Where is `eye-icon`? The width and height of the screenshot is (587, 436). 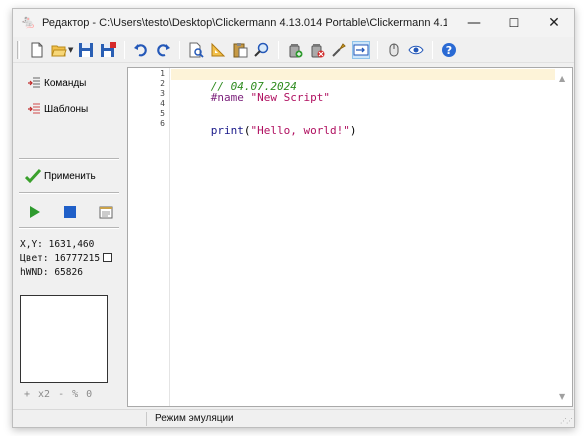
eye-icon is located at coordinates (416, 49).